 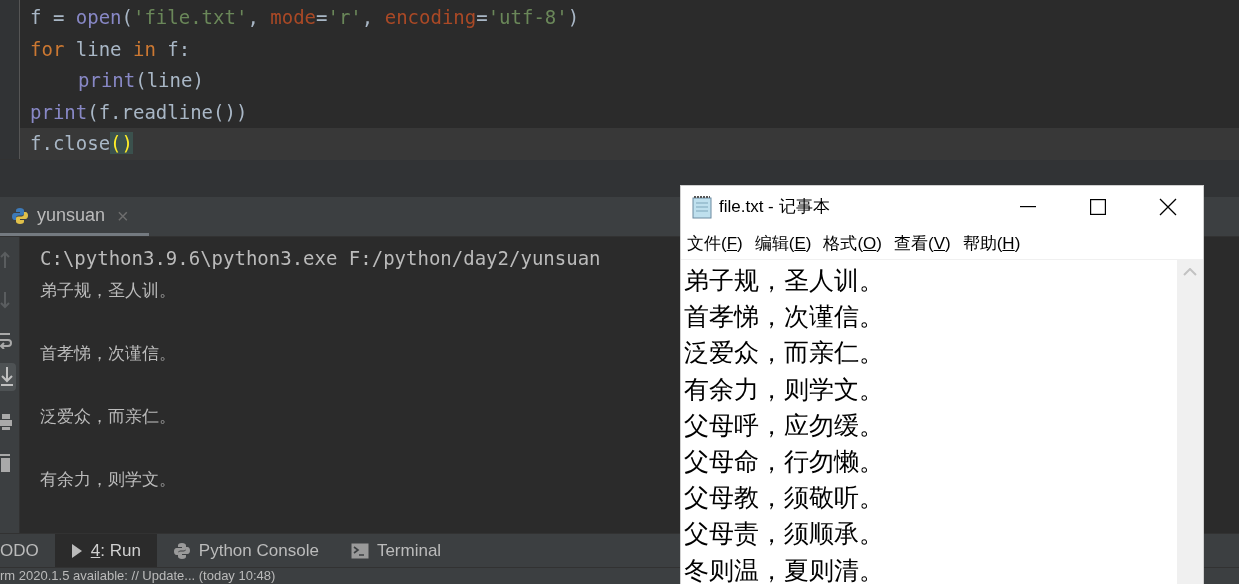 I want to click on console-line: 有余力，则学文。, so click(x=108, y=479).